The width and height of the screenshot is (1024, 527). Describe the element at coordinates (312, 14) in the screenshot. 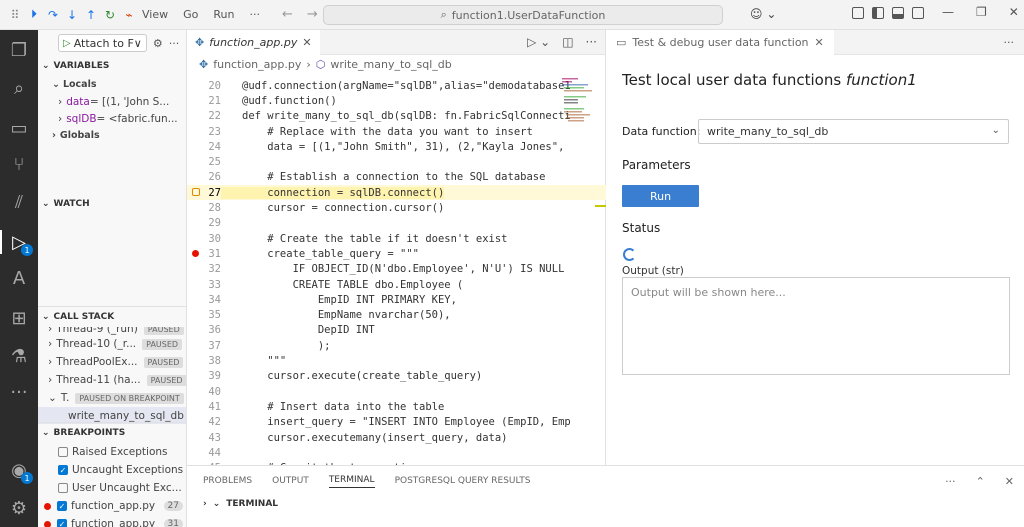

I see `forward-arrow-icon: →` at that location.